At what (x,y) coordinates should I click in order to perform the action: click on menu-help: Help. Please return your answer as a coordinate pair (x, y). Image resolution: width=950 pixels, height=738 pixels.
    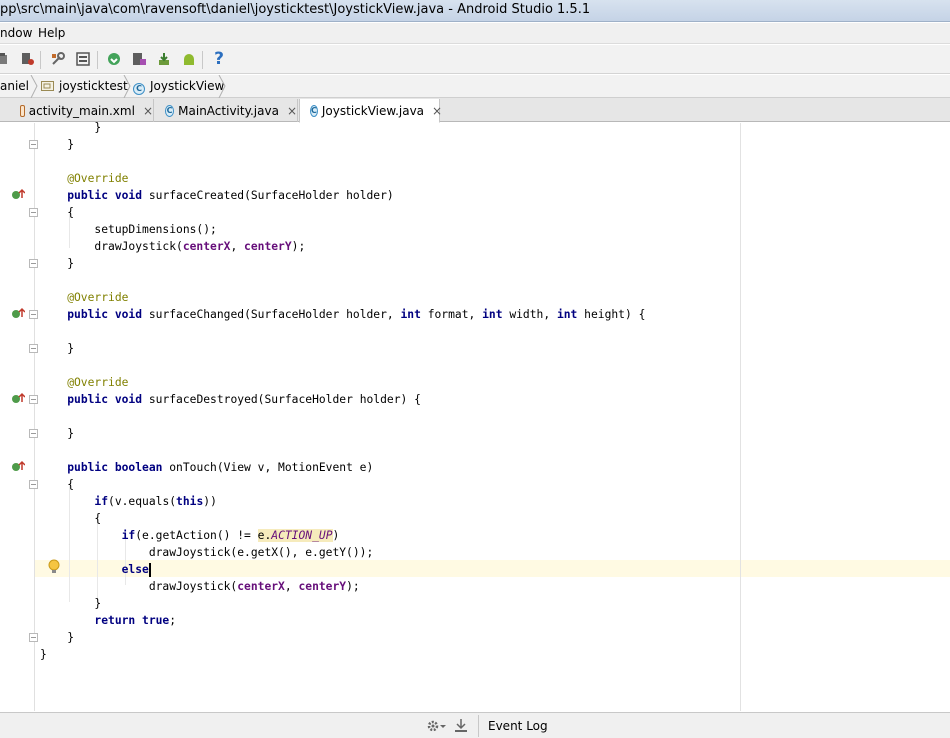
    Looking at the image, I should click on (51, 33).